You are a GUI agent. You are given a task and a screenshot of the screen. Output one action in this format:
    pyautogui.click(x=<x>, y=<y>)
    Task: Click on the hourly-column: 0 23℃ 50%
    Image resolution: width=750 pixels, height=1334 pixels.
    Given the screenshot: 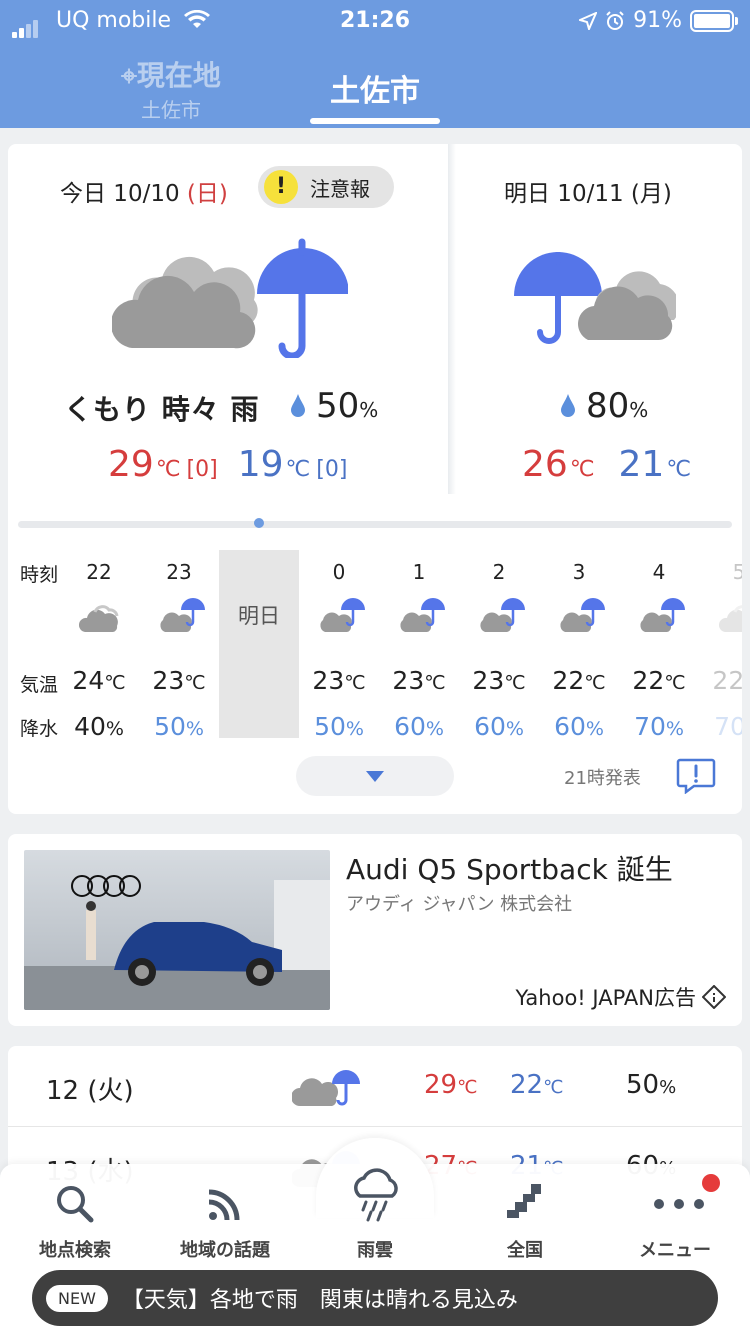 What is the action you would take?
    pyautogui.click(x=339, y=644)
    